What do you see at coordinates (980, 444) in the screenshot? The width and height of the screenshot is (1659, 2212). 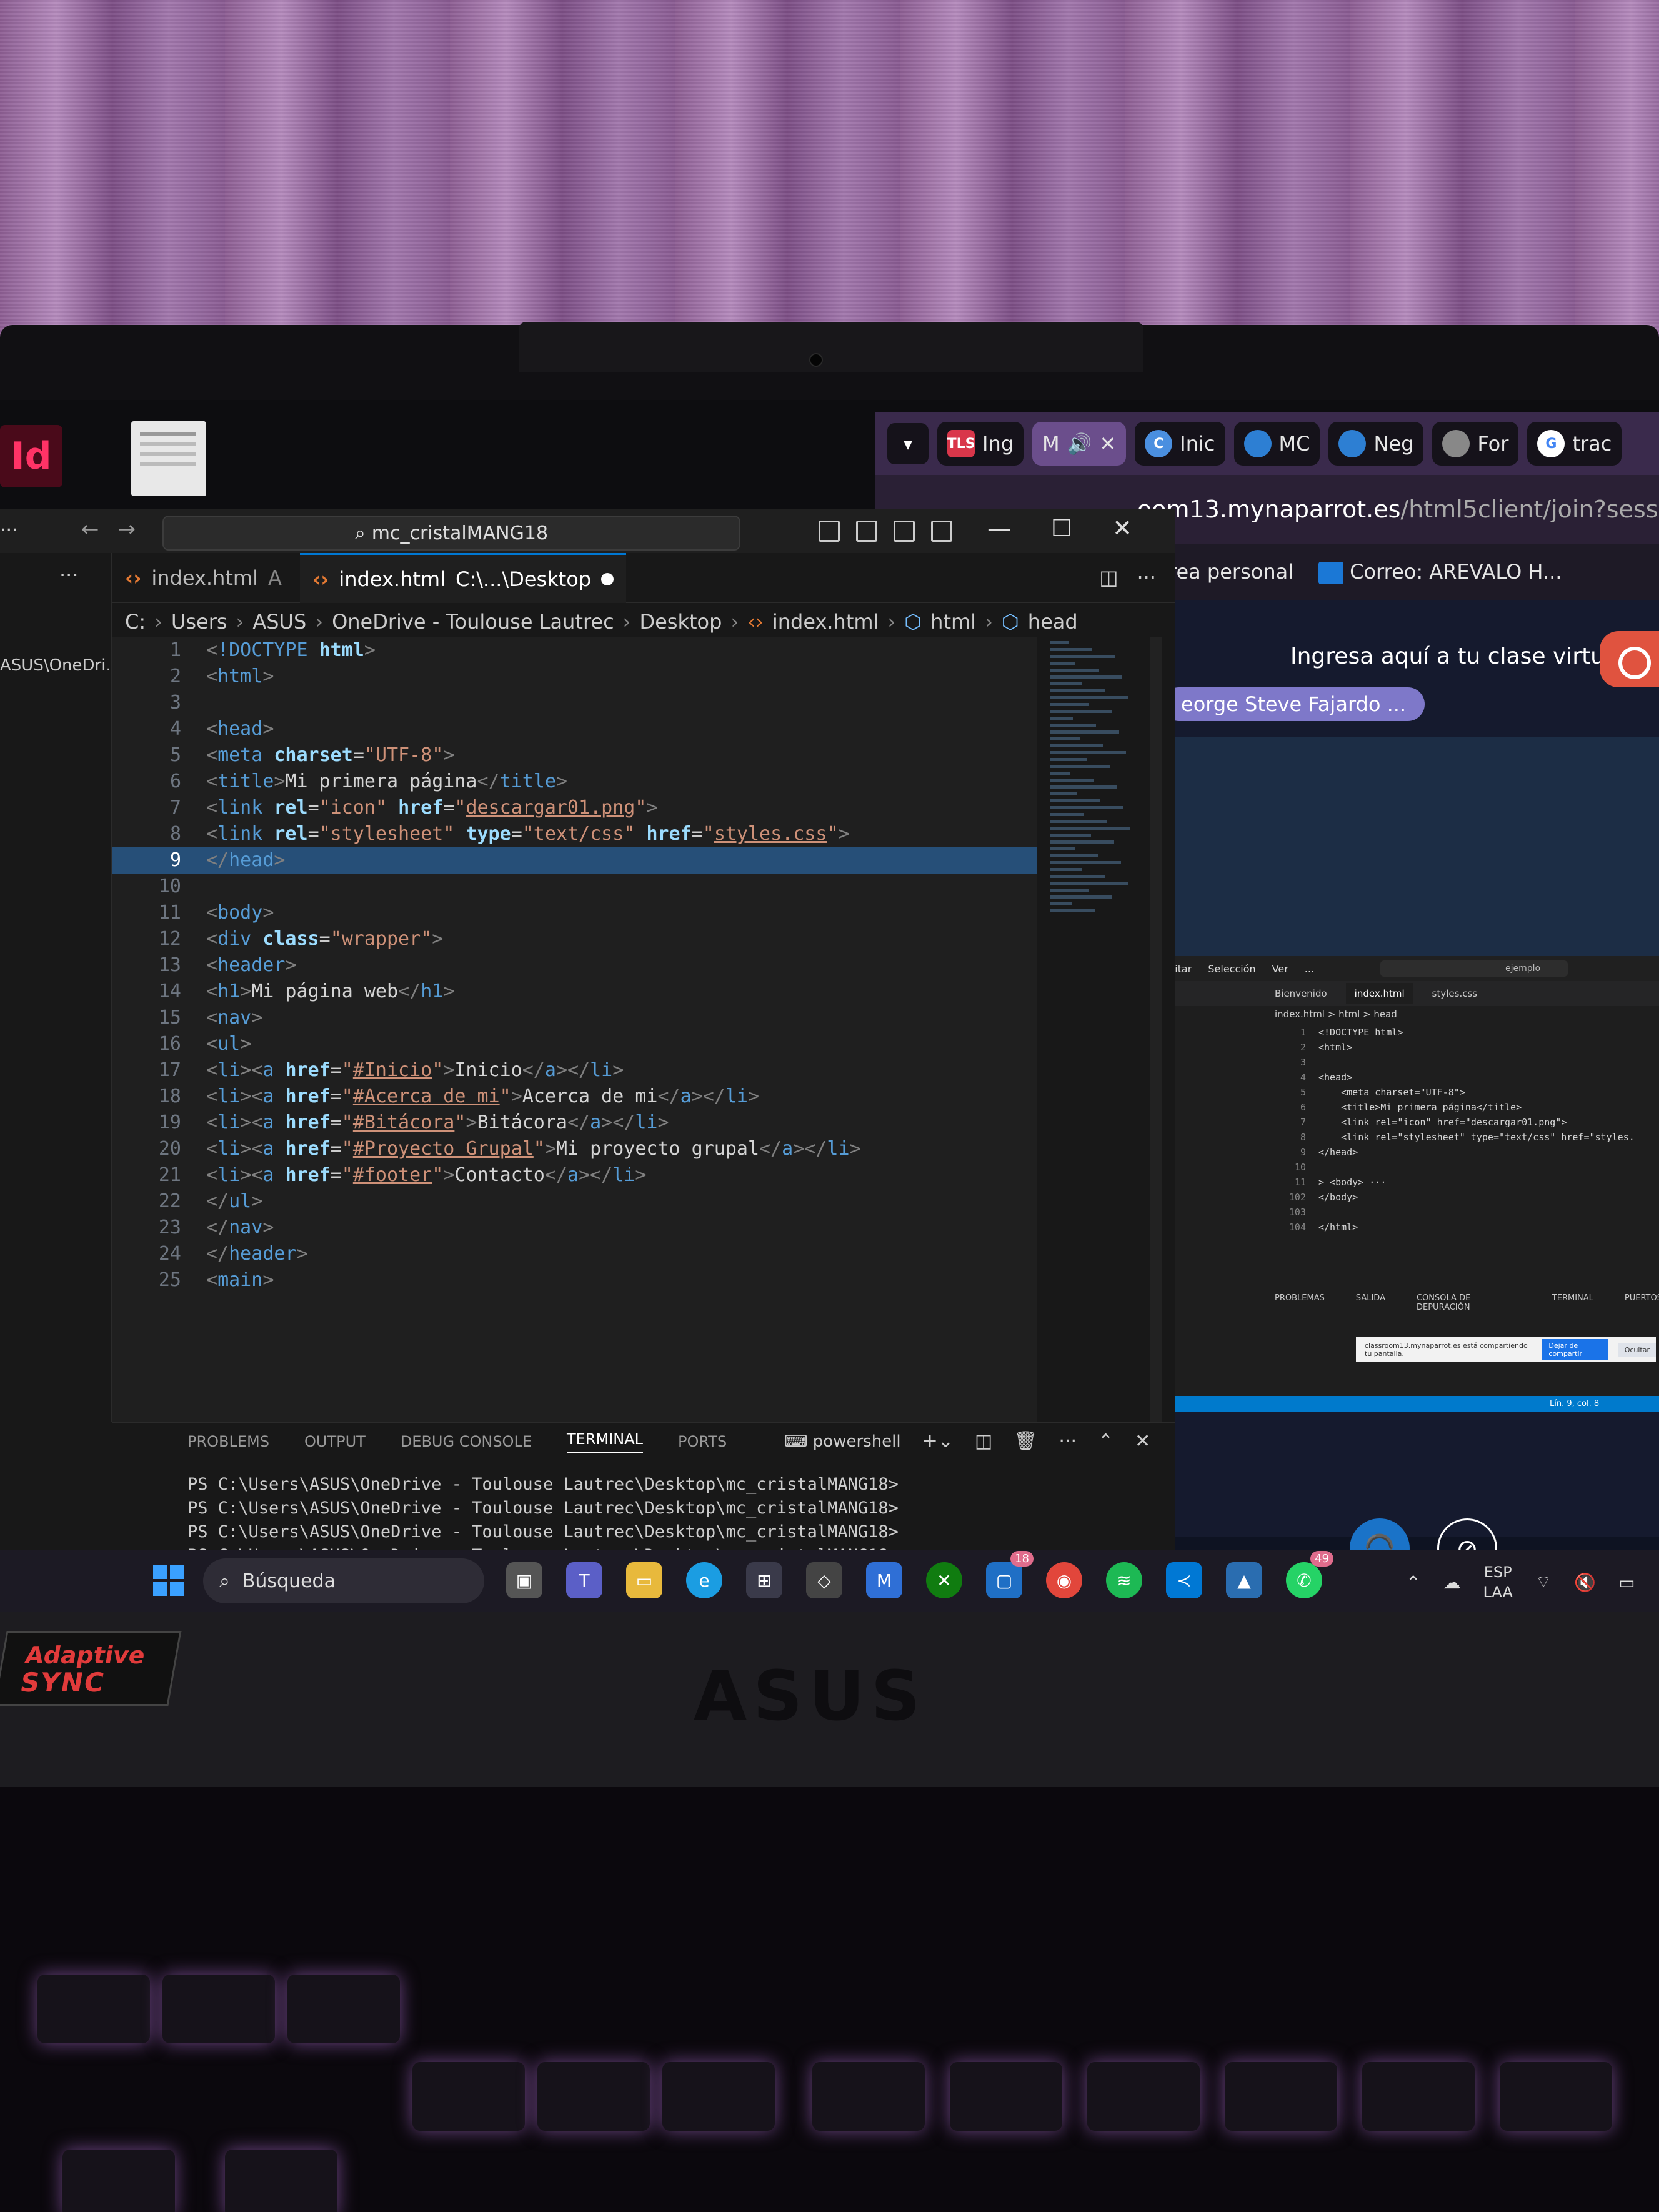 I see `browser-tab: TLS Ing` at bounding box center [980, 444].